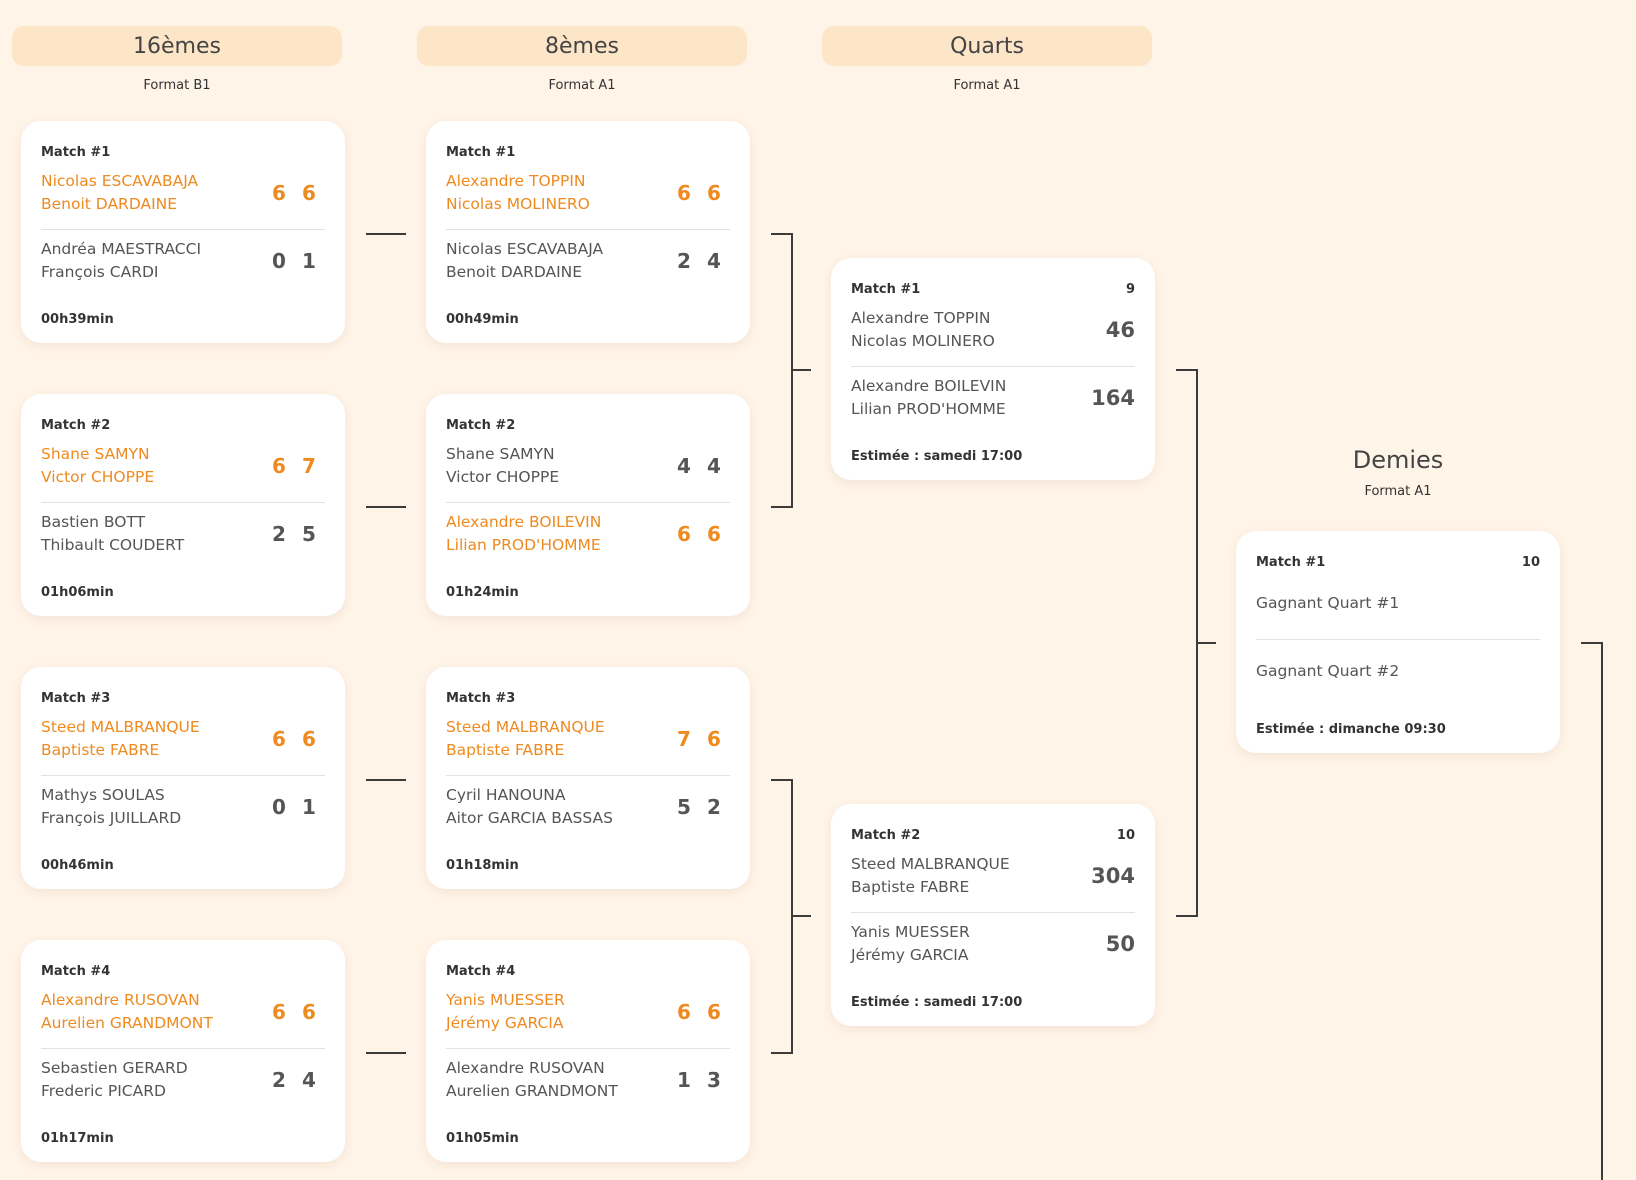  Describe the element at coordinates (1328, 603) in the screenshot. I see `winner-placeholder: Gagnant Quart #1` at that location.